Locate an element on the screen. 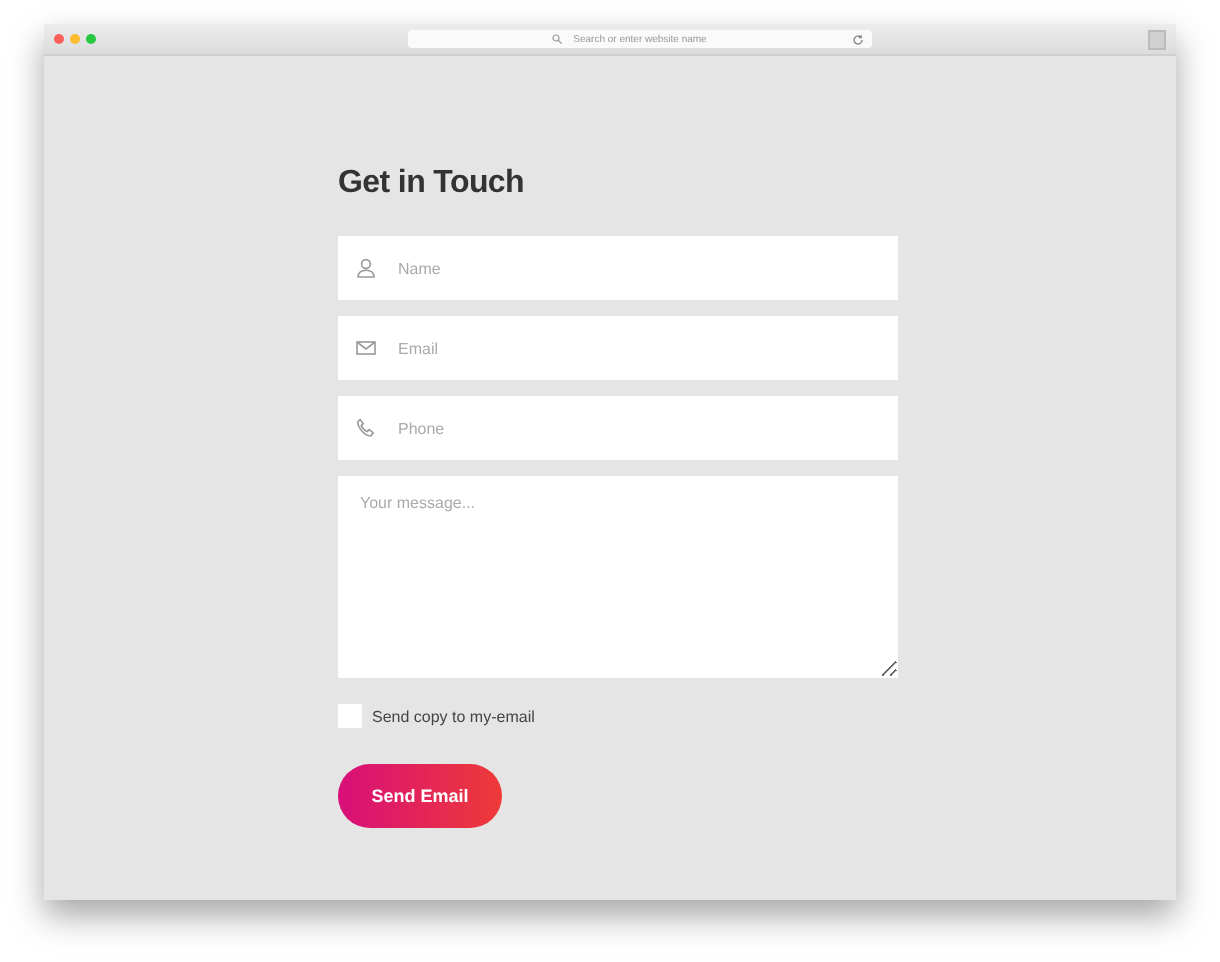 The width and height of the screenshot is (1220, 962). phone-field: Phone is located at coordinates (618, 428).